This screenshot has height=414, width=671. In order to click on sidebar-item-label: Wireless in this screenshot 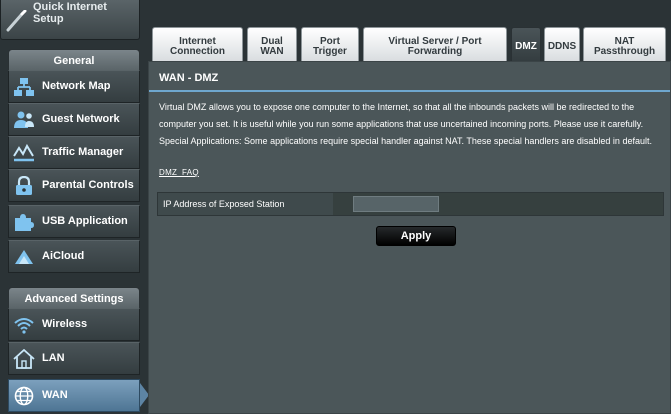, I will do `click(65, 324)`.